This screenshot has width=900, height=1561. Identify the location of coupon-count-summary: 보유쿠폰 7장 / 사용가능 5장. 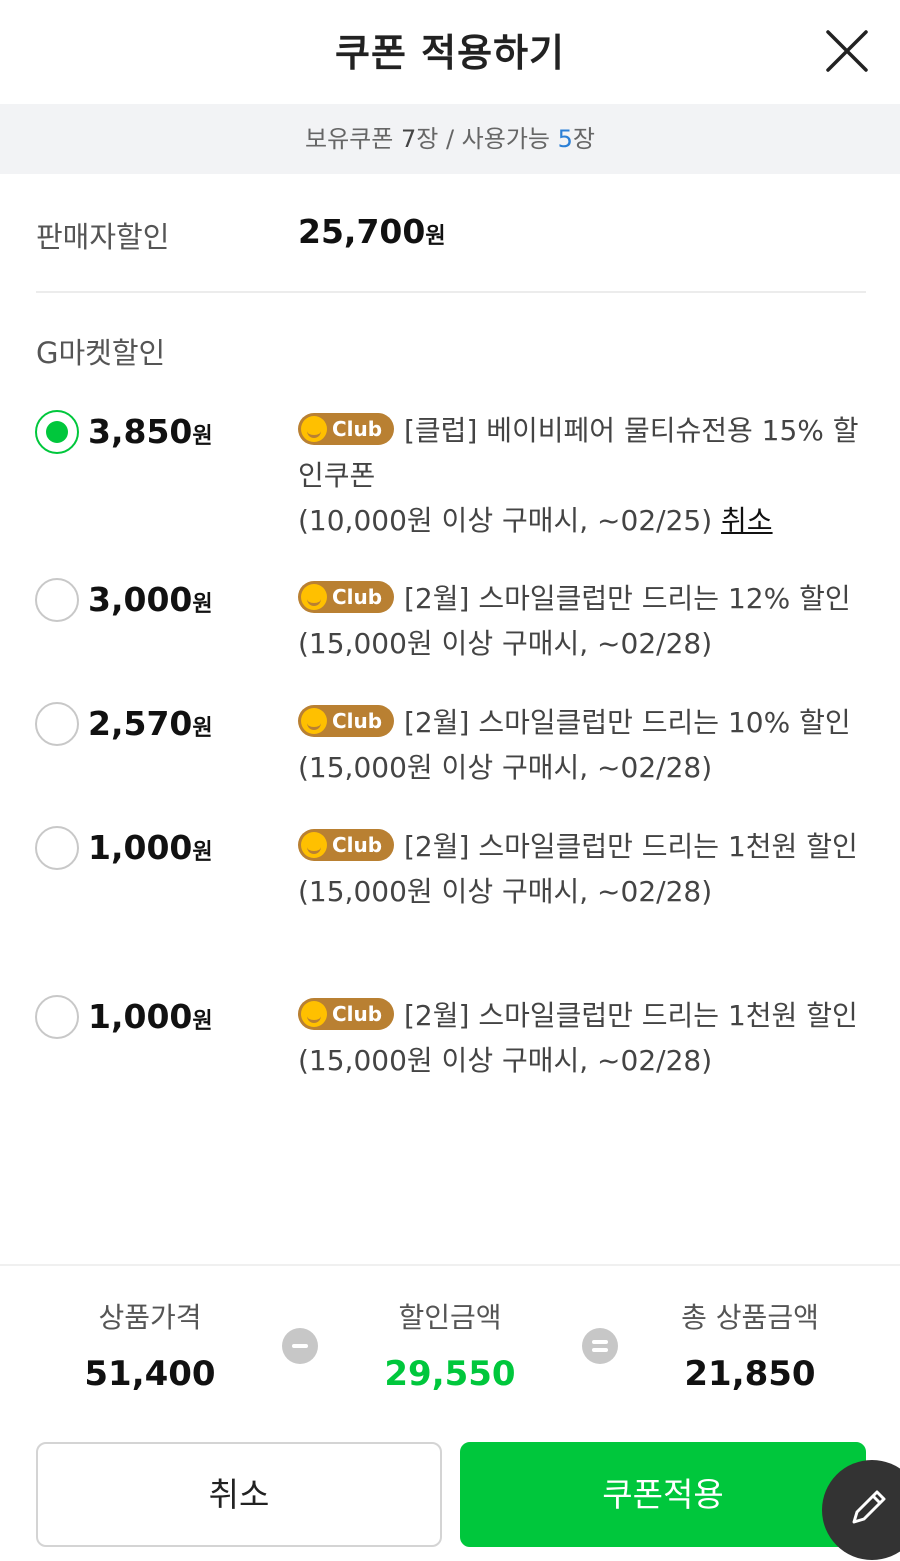
(450, 139).